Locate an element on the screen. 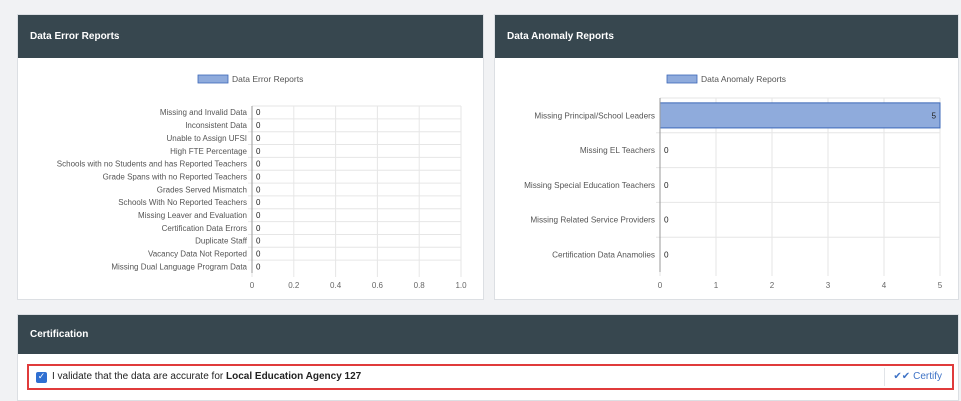 Image resolution: width=961 pixels, height=401 pixels. category-label: Duplicate Staff is located at coordinates (221, 241).